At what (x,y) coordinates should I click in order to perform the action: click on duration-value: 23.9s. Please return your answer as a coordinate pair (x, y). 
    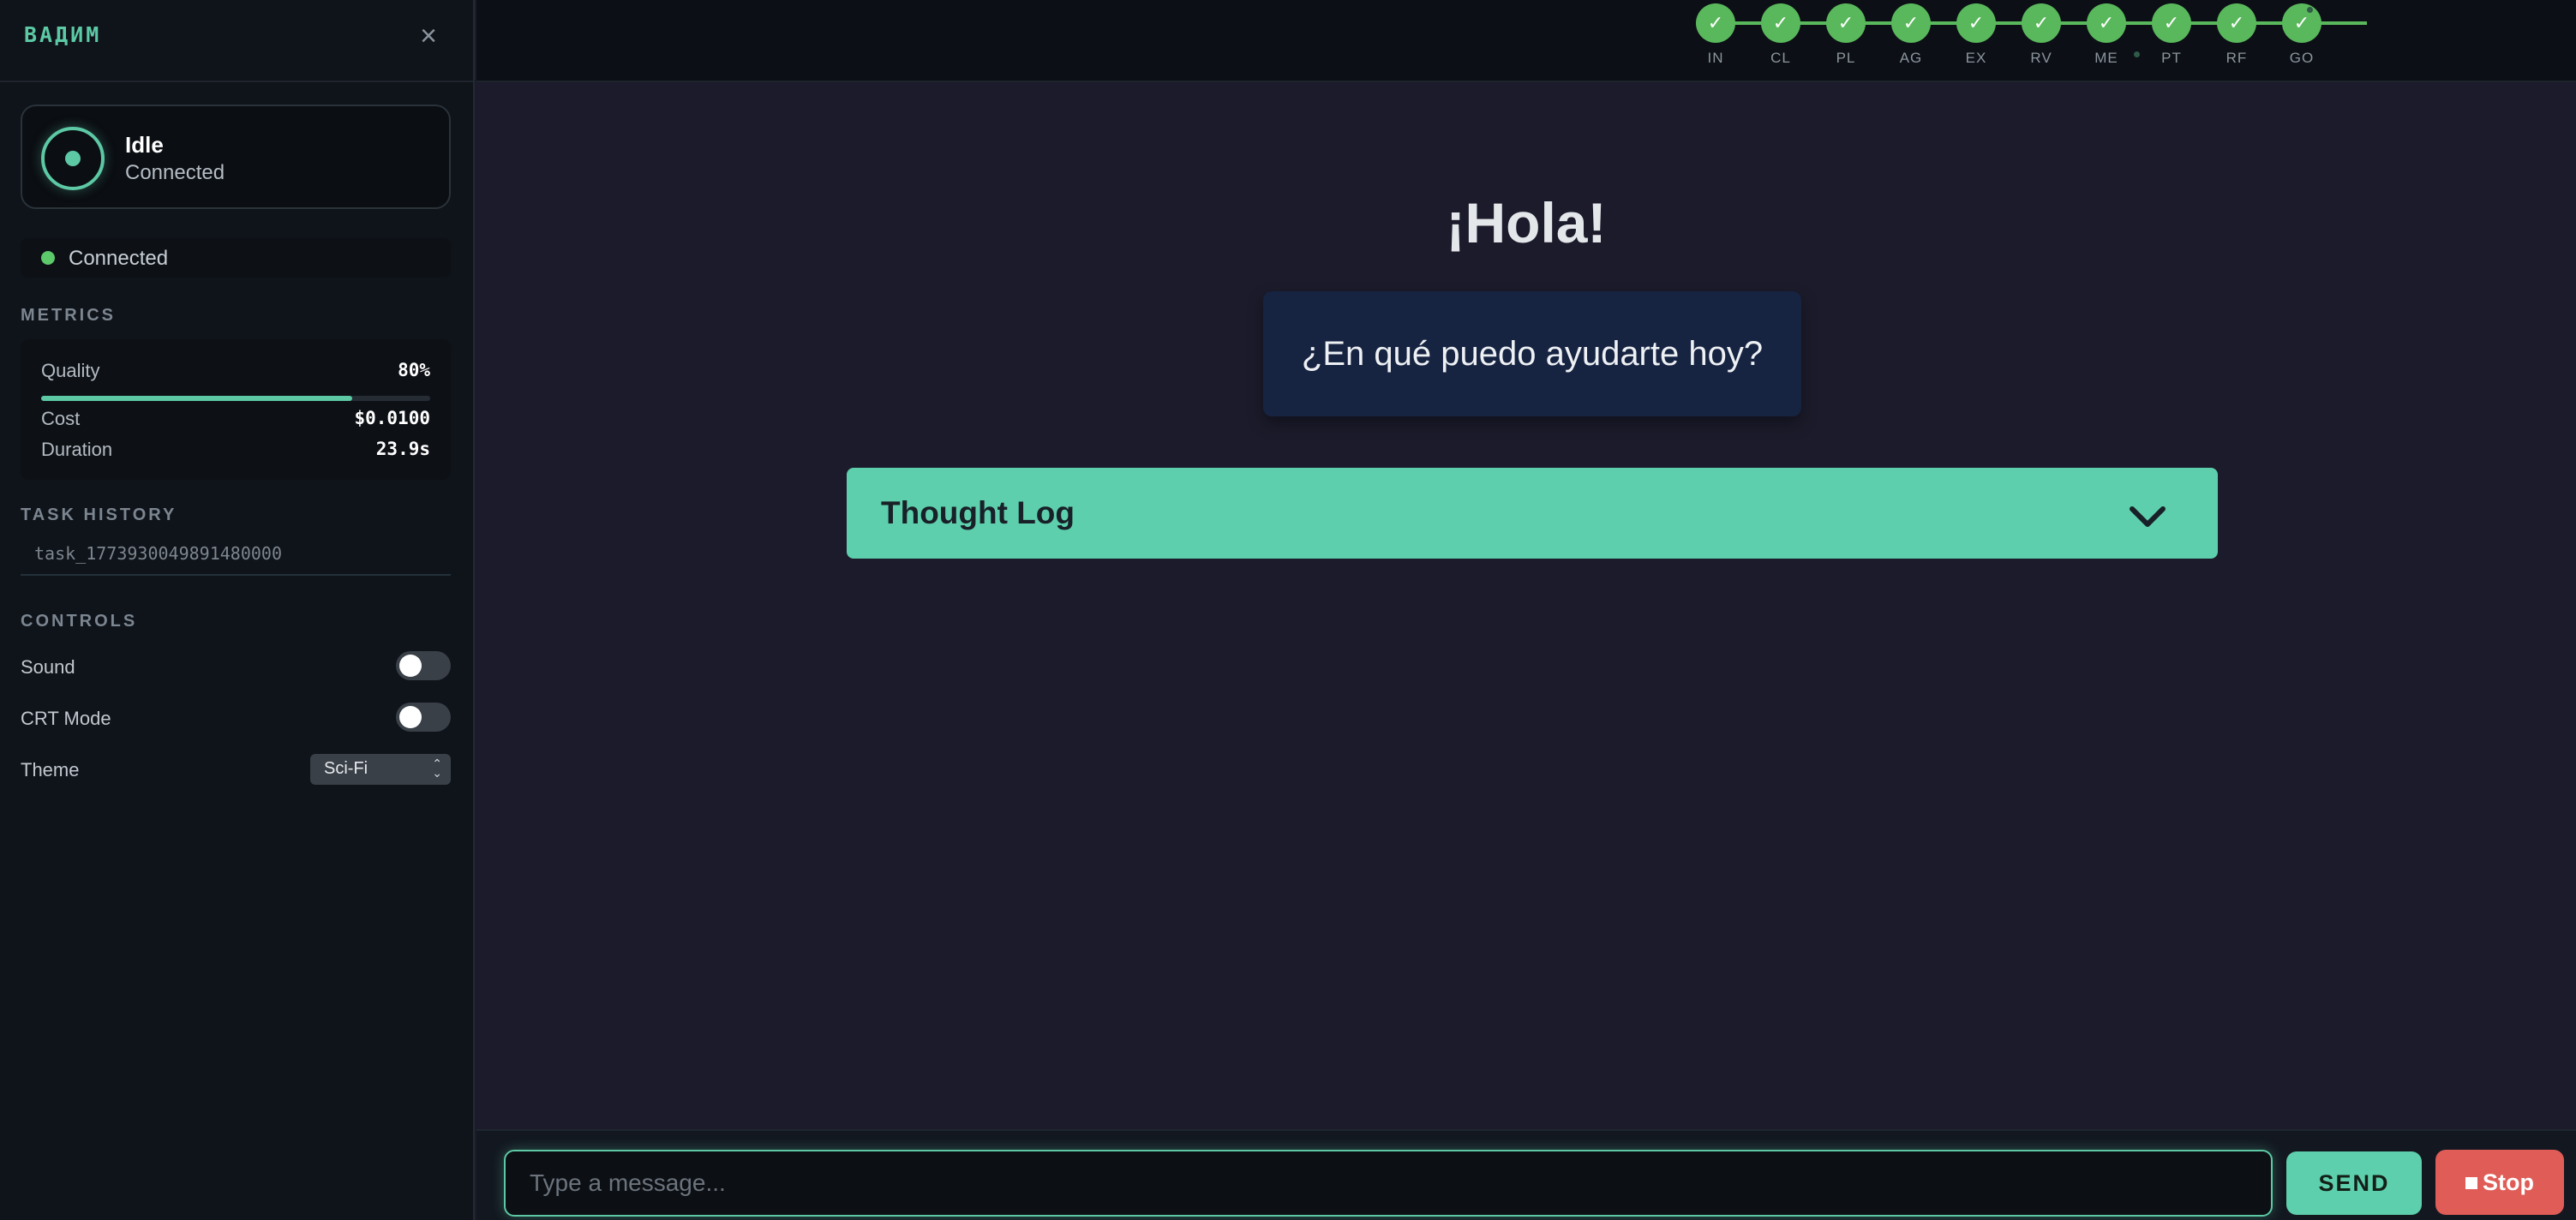
    Looking at the image, I should click on (402, 449).